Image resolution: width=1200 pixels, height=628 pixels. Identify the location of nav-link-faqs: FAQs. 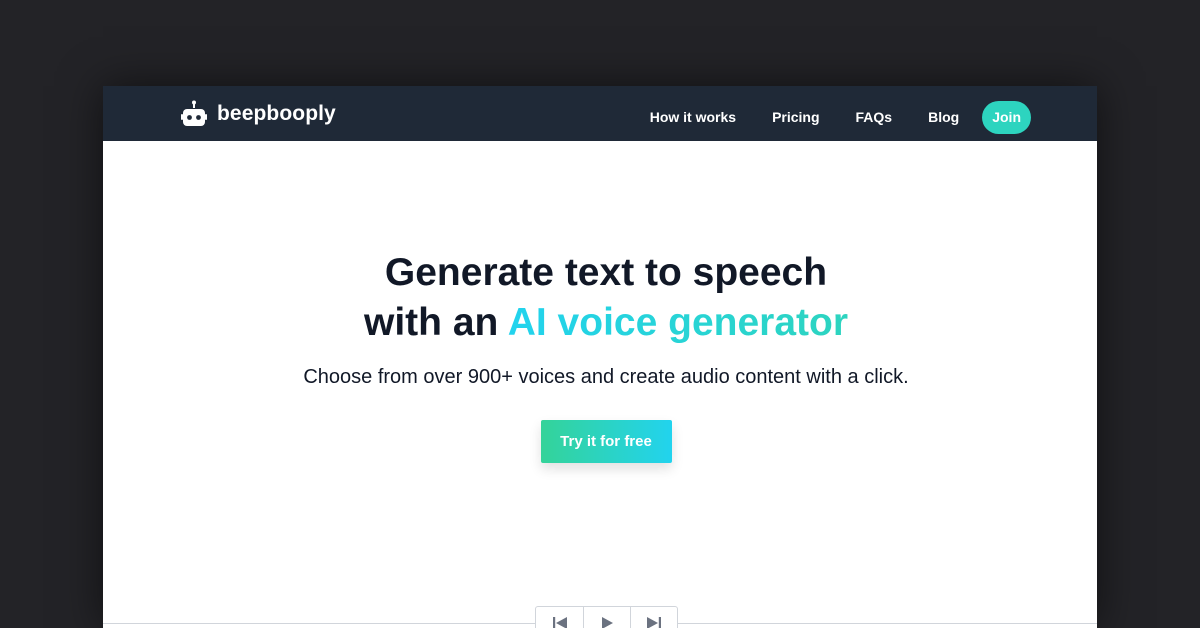
(874, 117).